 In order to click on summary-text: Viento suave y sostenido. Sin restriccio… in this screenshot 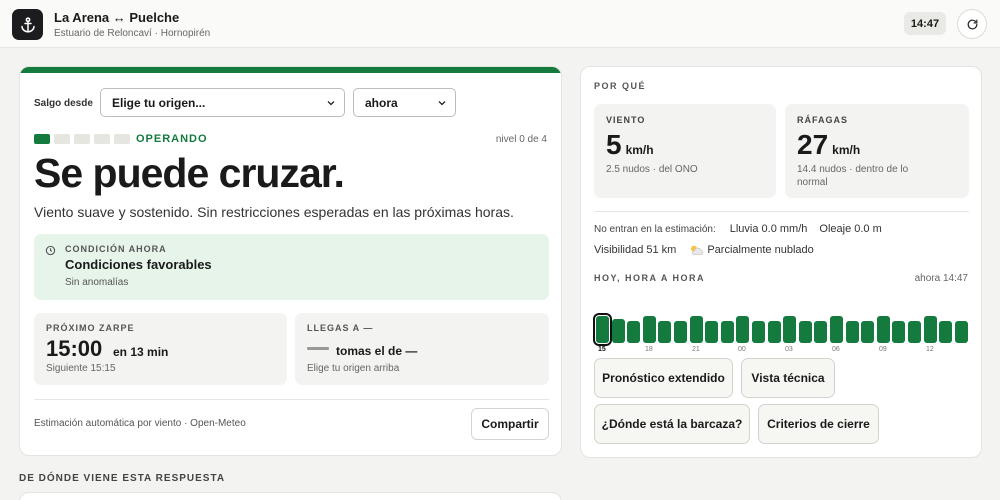, I will do `click(274, 212)`.